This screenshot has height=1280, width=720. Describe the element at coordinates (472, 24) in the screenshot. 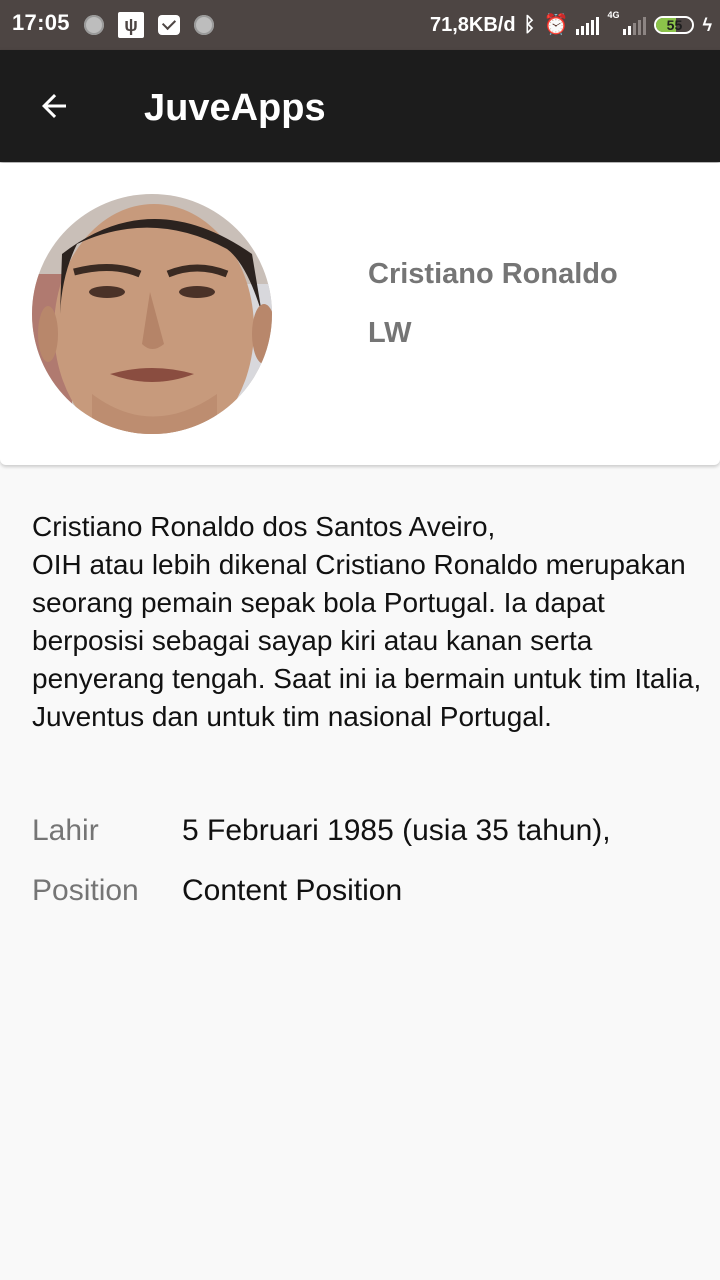

I see `net-speed: 71,8KB/d` at that location.